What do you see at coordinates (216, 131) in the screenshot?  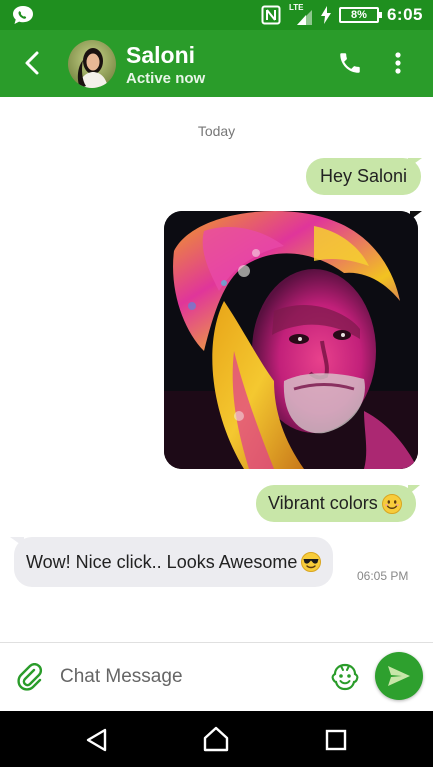 I see `date-separator: Today` at bounding box center [216, 131].